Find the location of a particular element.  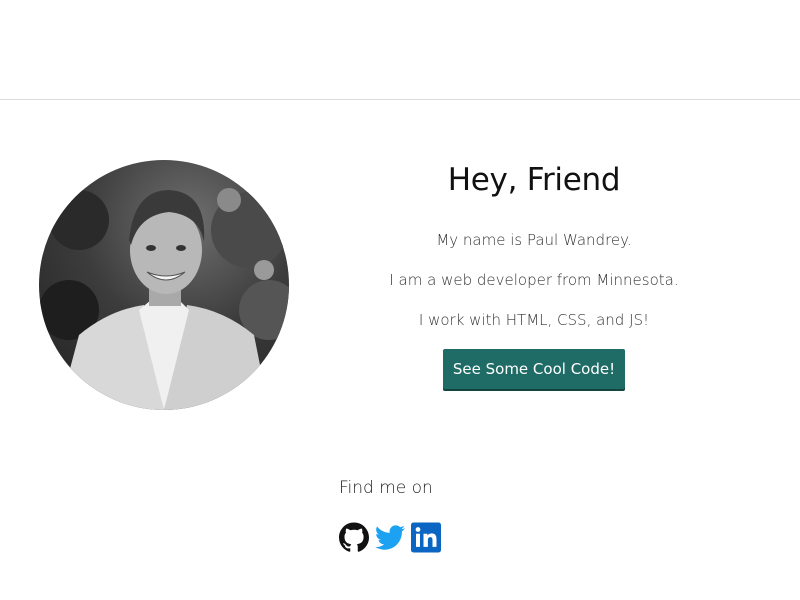

github-icon is located at coordinates (354, 537).